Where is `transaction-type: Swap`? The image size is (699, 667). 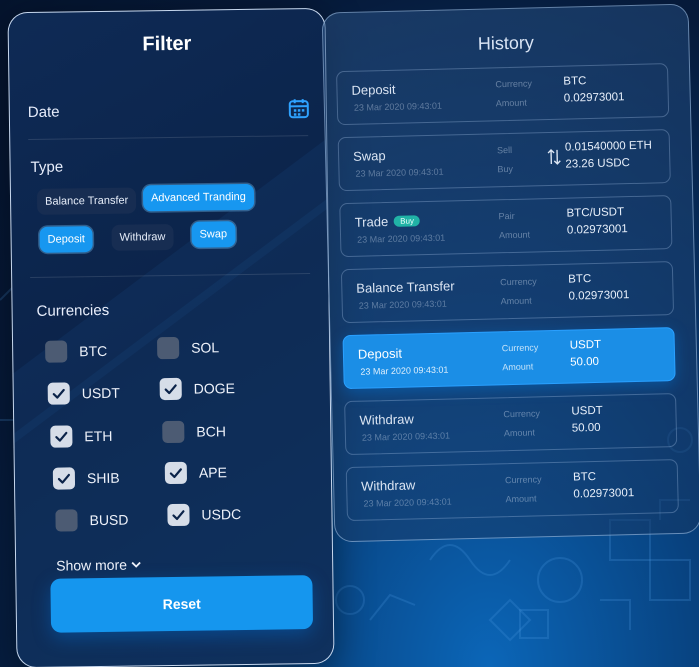
transaction-type: Swap is located at coordinates (369, 156).